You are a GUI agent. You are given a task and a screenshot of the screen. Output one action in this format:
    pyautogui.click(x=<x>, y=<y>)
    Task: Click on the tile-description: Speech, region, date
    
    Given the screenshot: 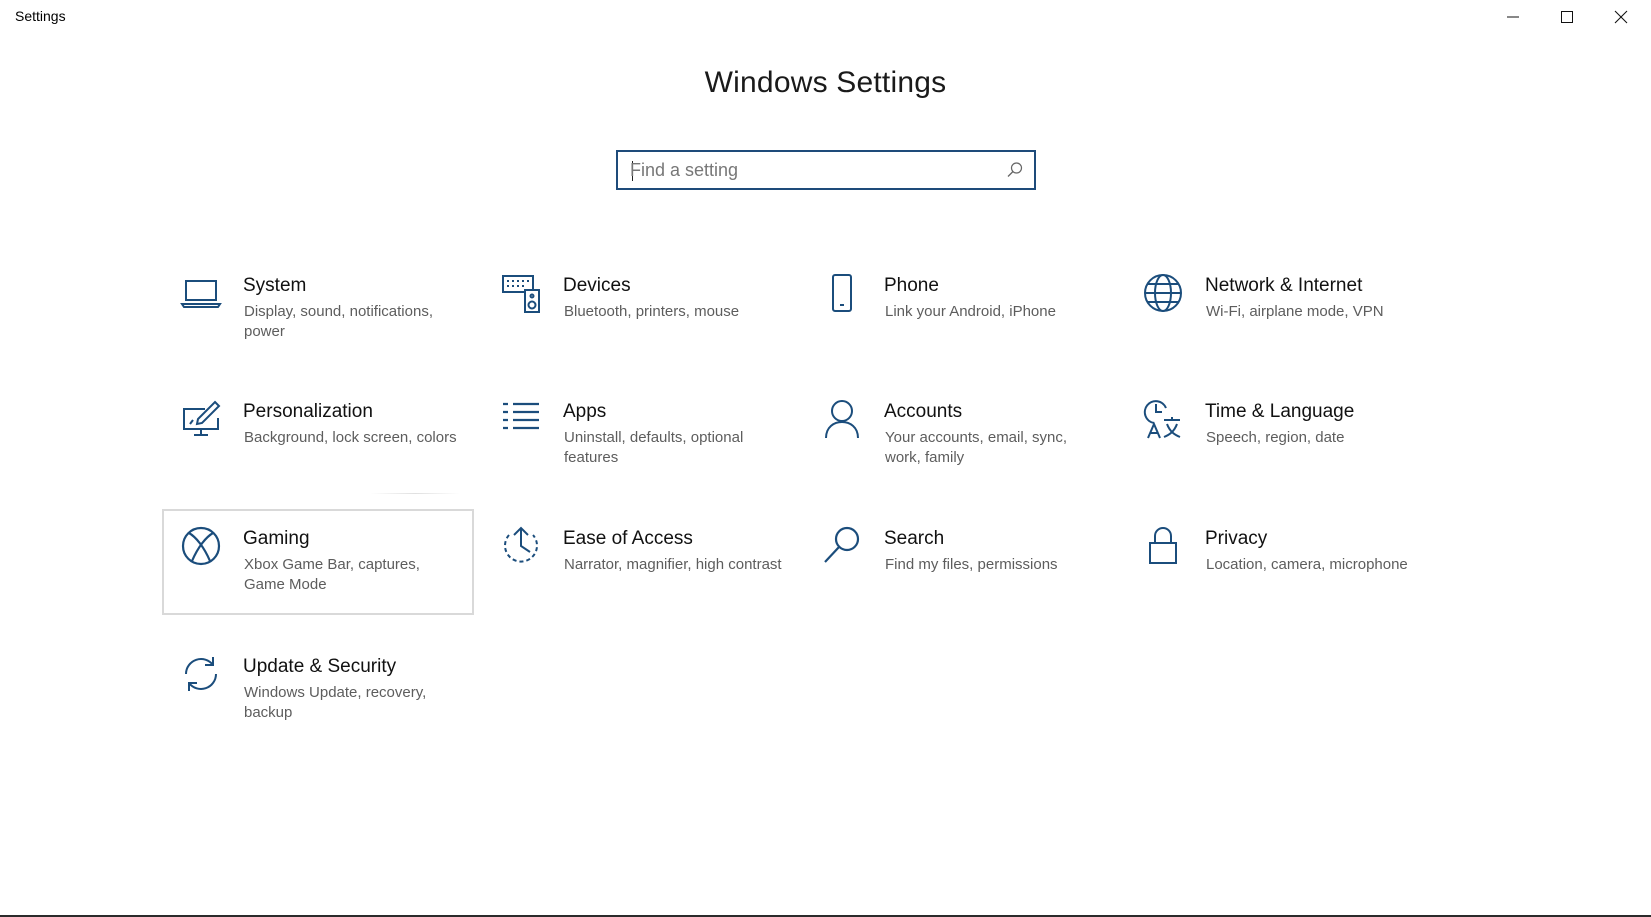 What is the action you would take?
    pyautogui.click(x=1275, y=437)
    